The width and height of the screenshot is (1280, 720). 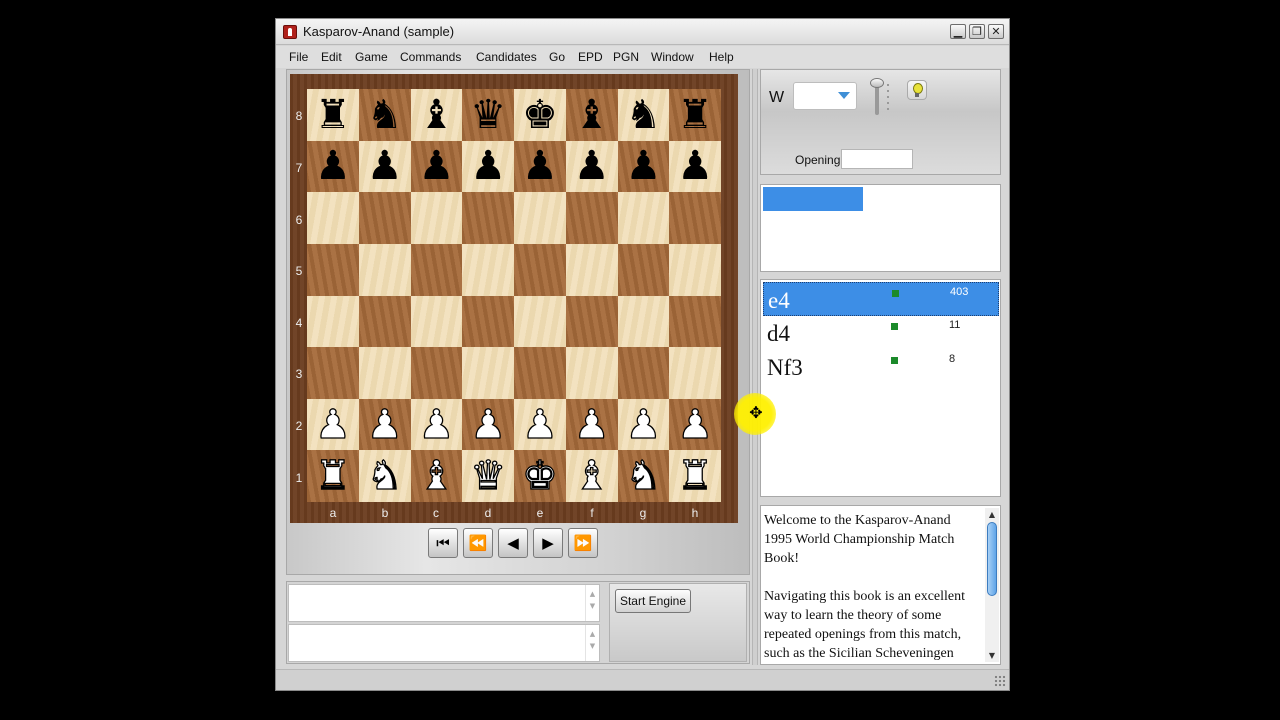 I want to click on square-e6, so click(x=540, y=218).